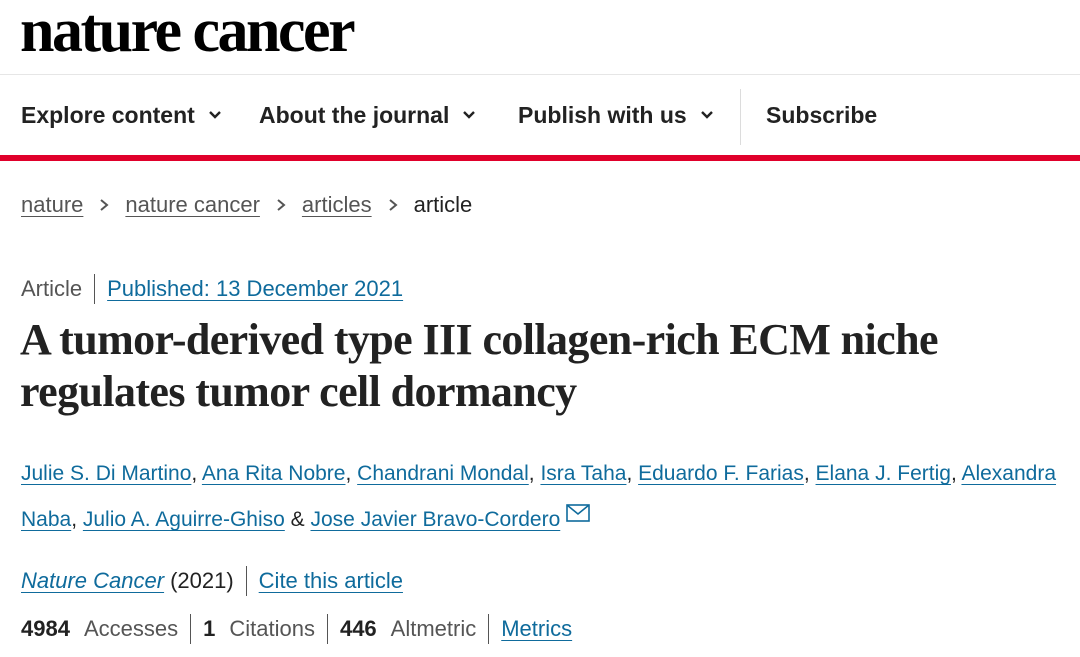 This screenshot has width=1080, height=657. What do you see at coordinates (192, 205) in the screenshot?
I see `breadcrumb-link-nature-cancer: nature cancer` at bounding box center [192, 205].